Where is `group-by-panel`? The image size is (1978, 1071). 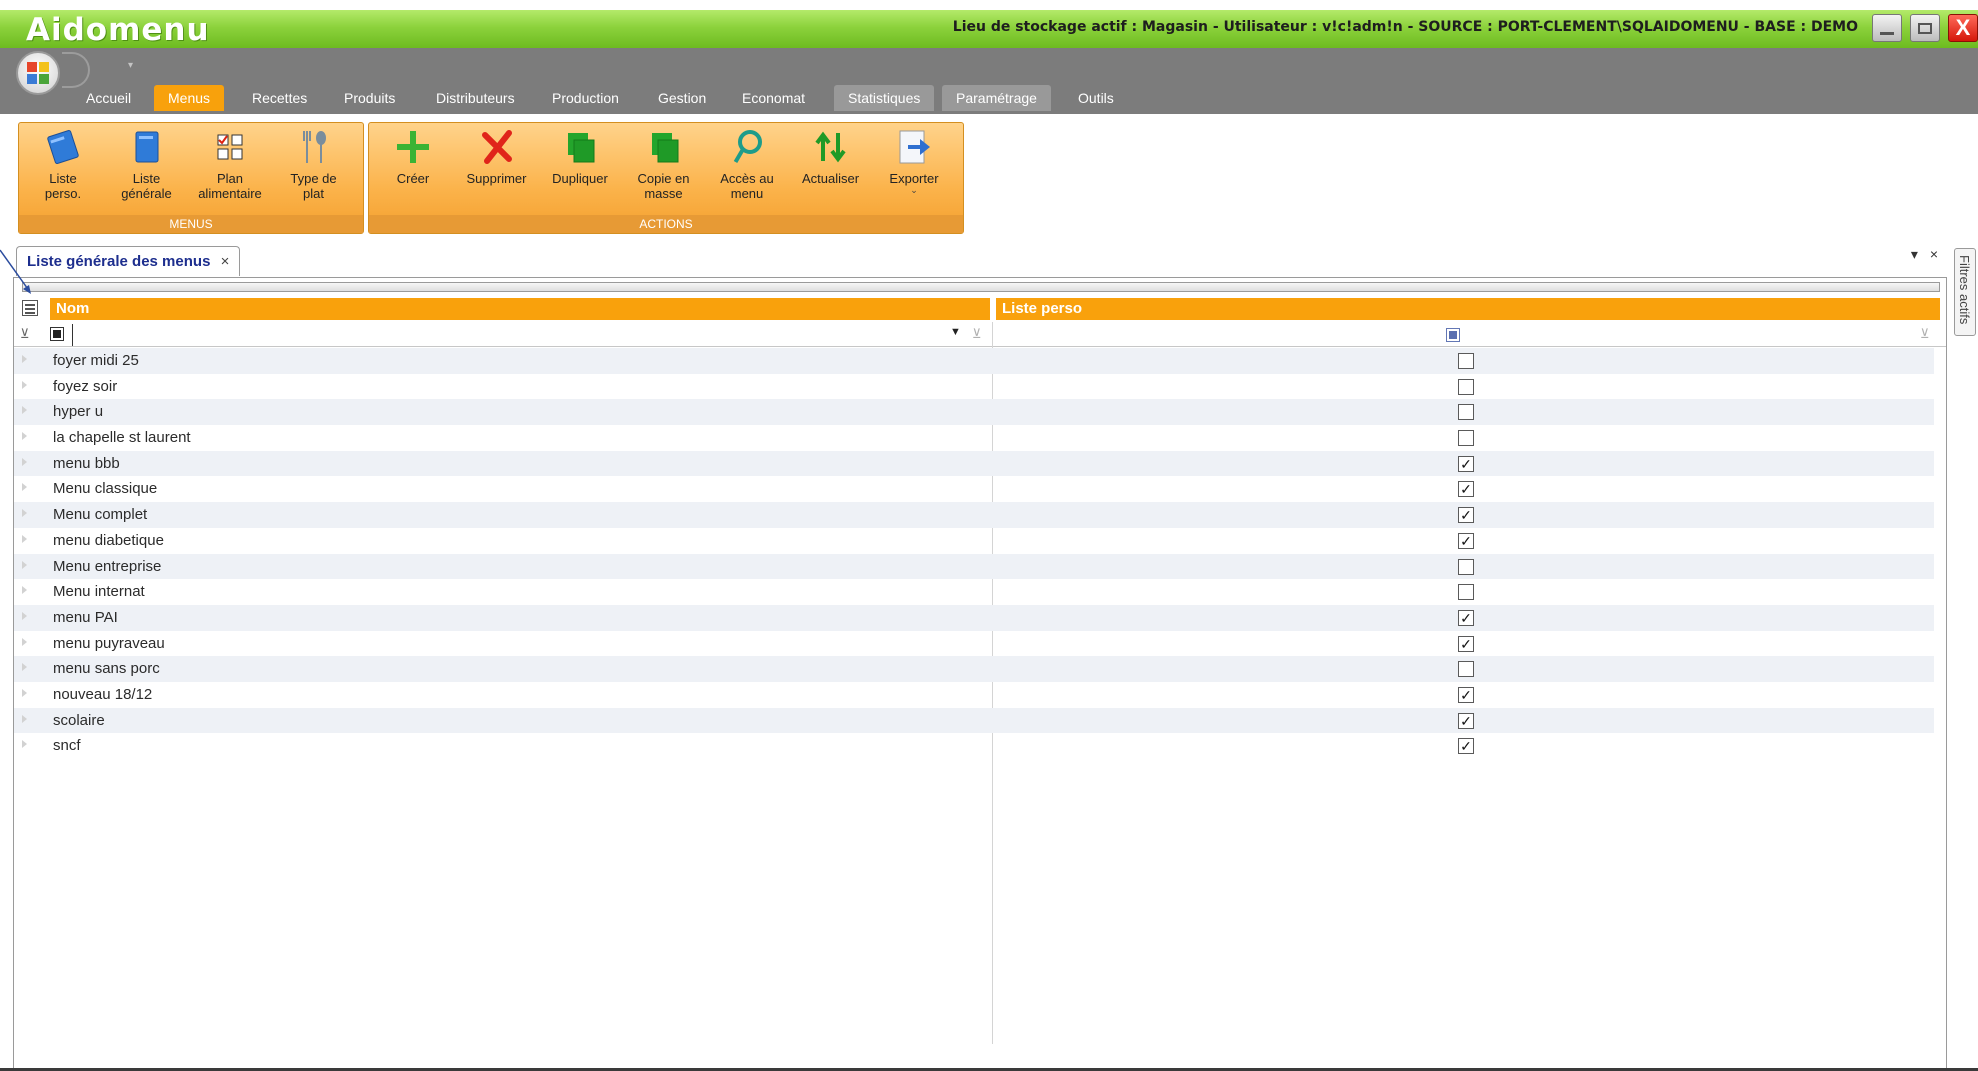 group-by-panel is located at coordinates (981, 287).